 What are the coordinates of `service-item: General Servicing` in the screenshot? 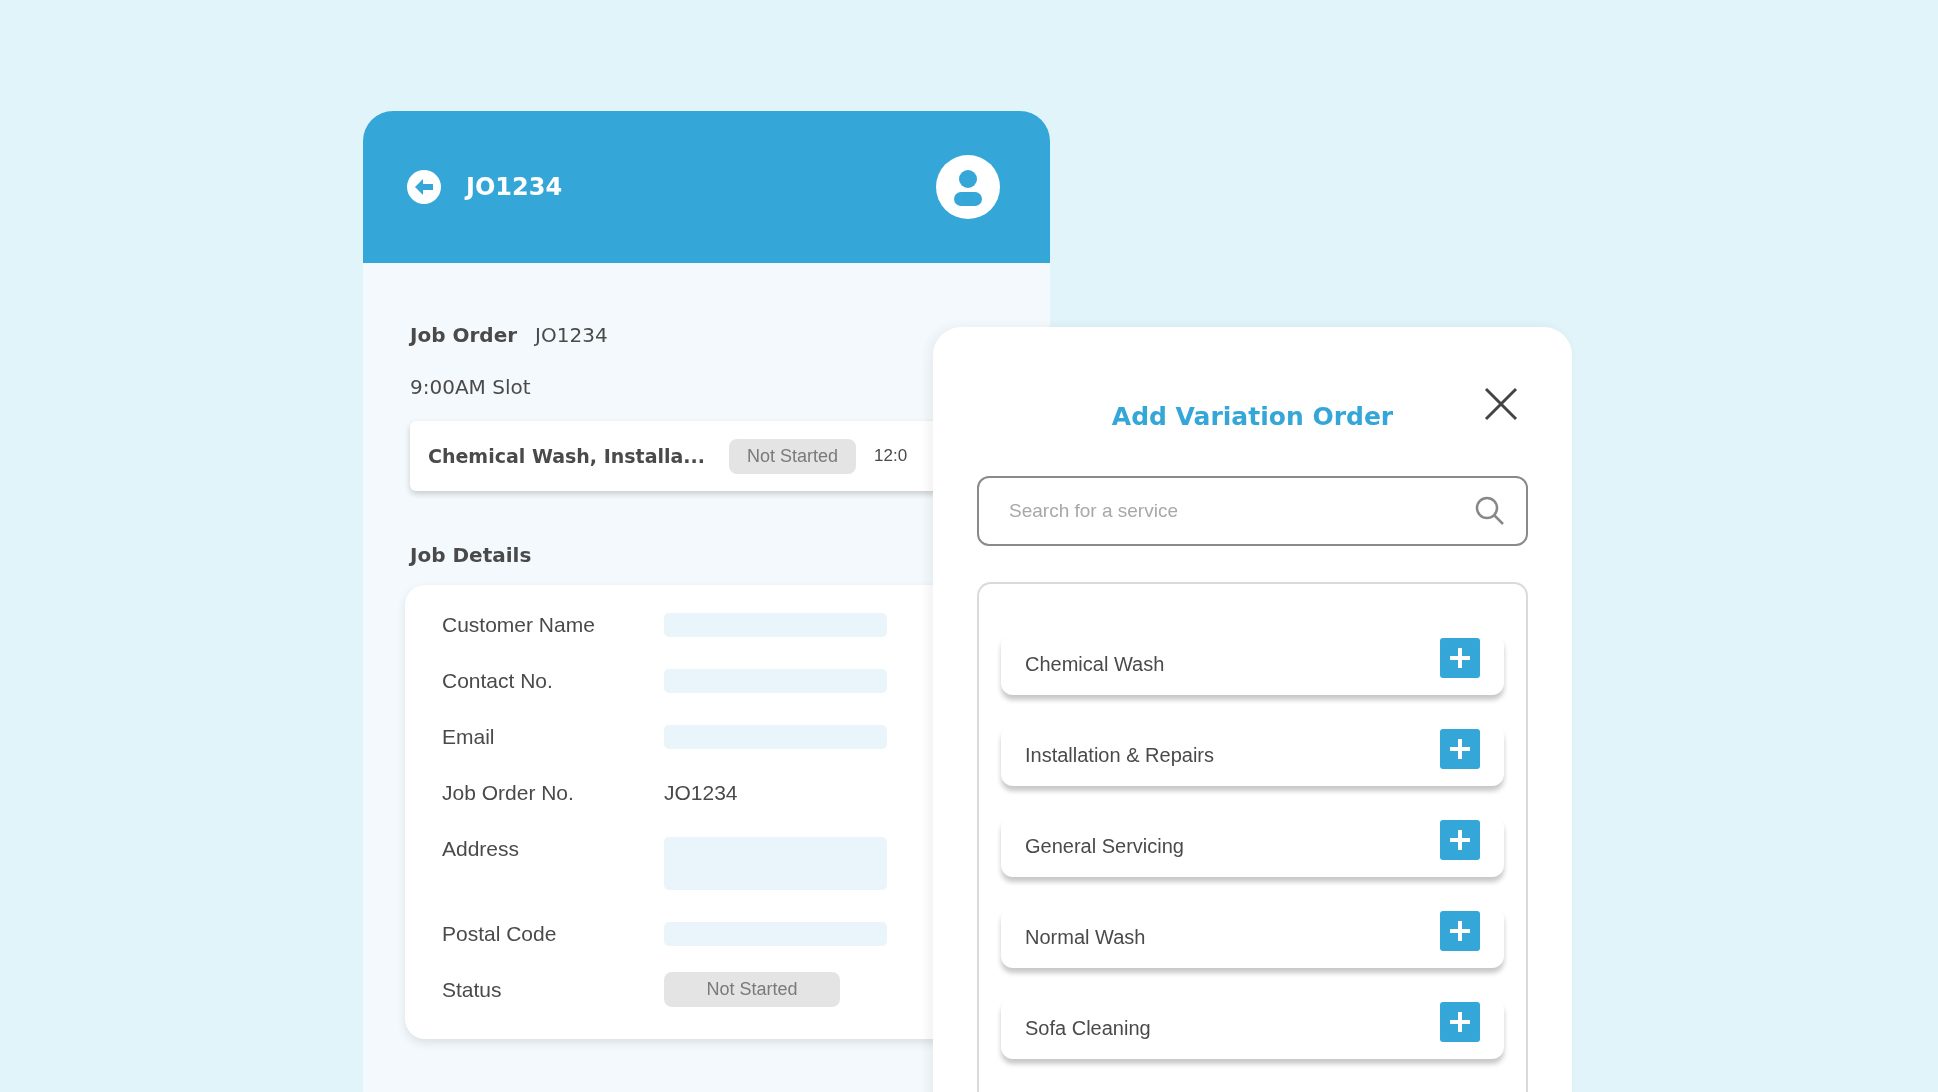 It's located at (1252, 846).